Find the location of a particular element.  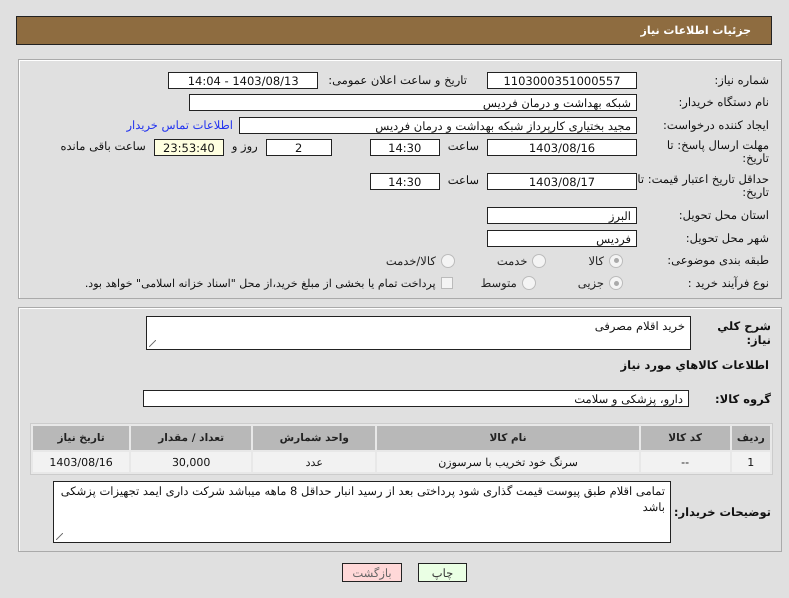

field-label: استان محل تحویل: is located at coordinates (724, 215).